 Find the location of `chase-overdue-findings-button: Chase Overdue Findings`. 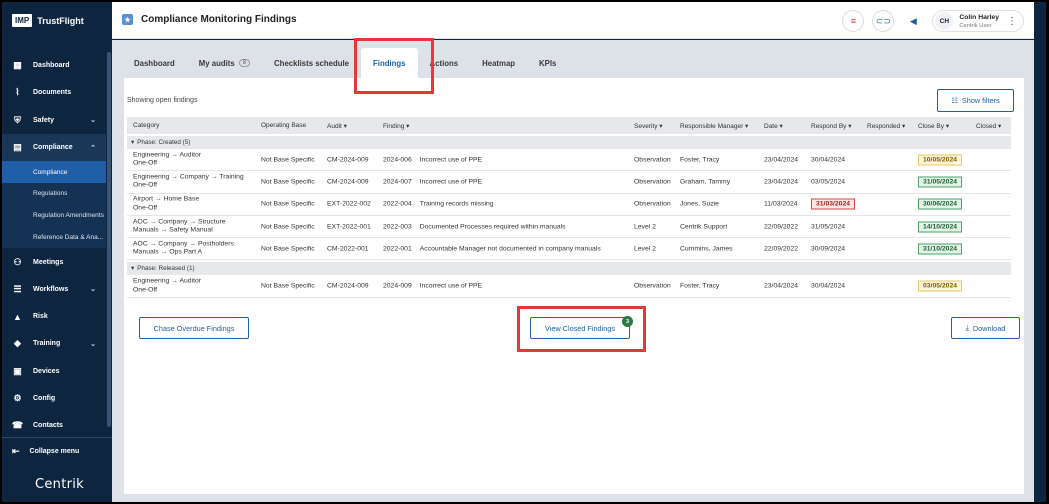

chase-overdue-findings-button: Chase Overdue Findings is located at coordinates (194, 328).